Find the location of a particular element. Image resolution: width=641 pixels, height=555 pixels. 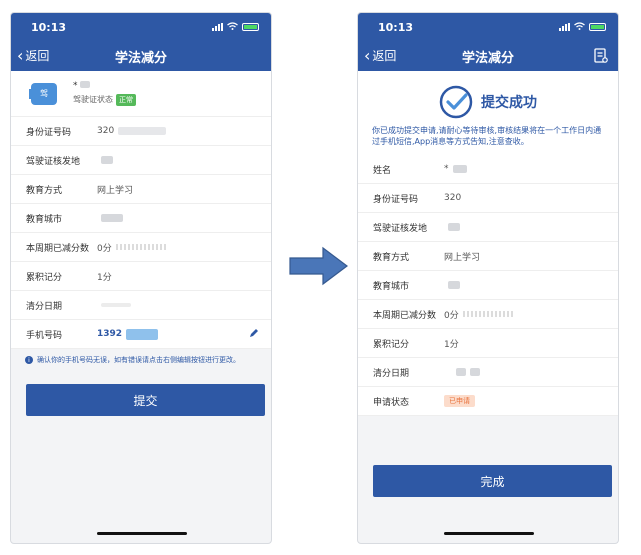

done-button: 完成 is located at coordinates (492, 481).